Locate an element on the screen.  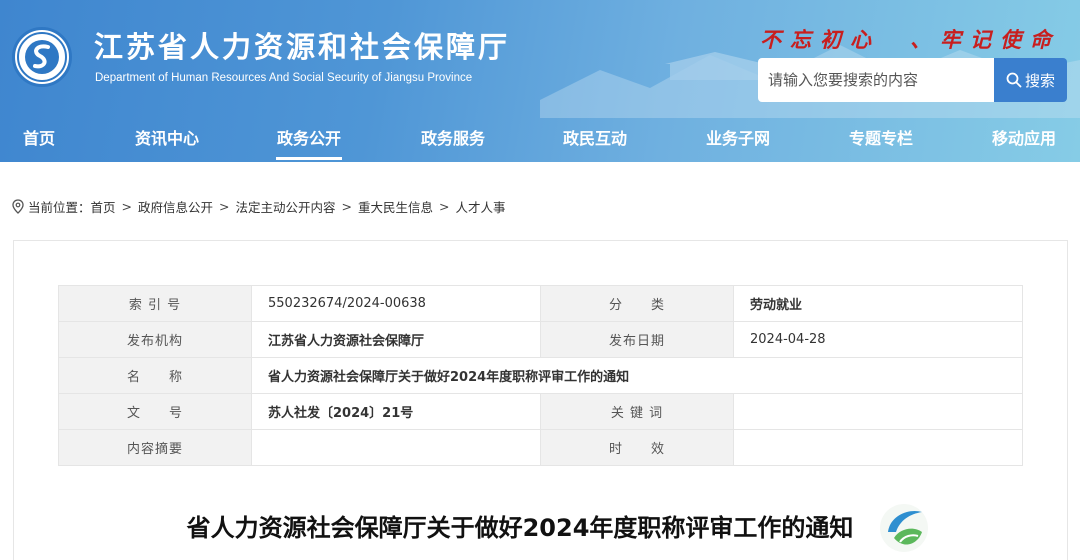
index-number-value: 550232674/2024-00638 is located at coordinates (396, 303).